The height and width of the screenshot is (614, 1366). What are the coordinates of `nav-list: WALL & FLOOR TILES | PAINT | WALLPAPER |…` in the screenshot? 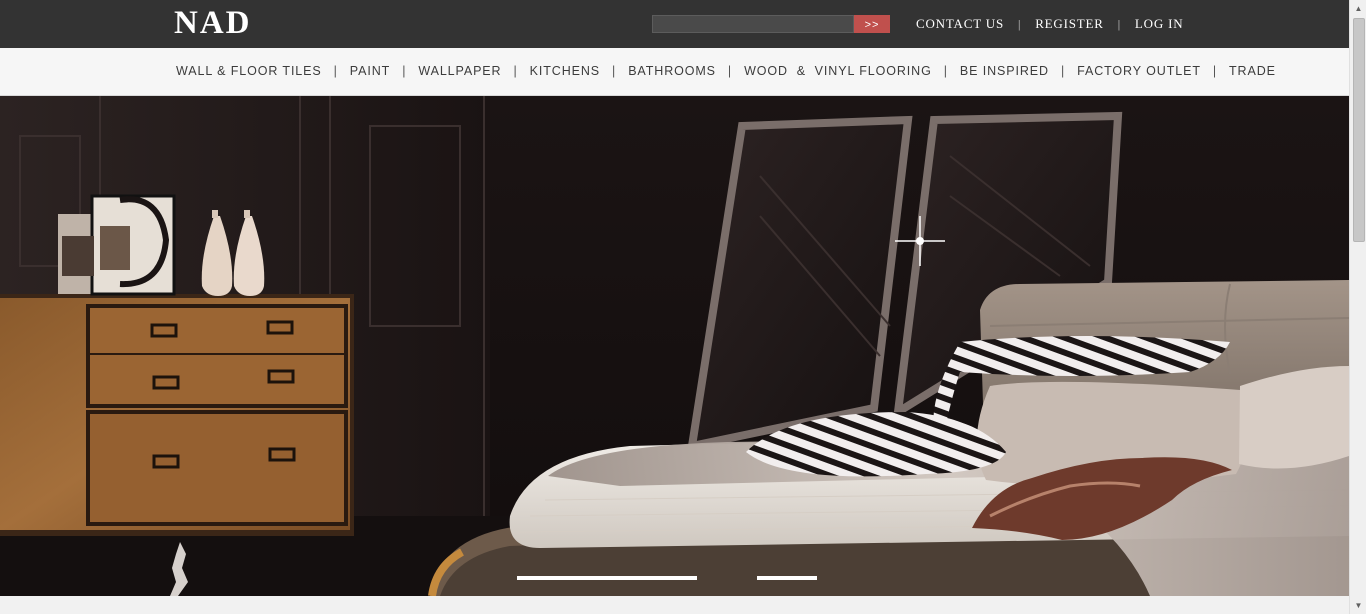 It's located at (726, 71).